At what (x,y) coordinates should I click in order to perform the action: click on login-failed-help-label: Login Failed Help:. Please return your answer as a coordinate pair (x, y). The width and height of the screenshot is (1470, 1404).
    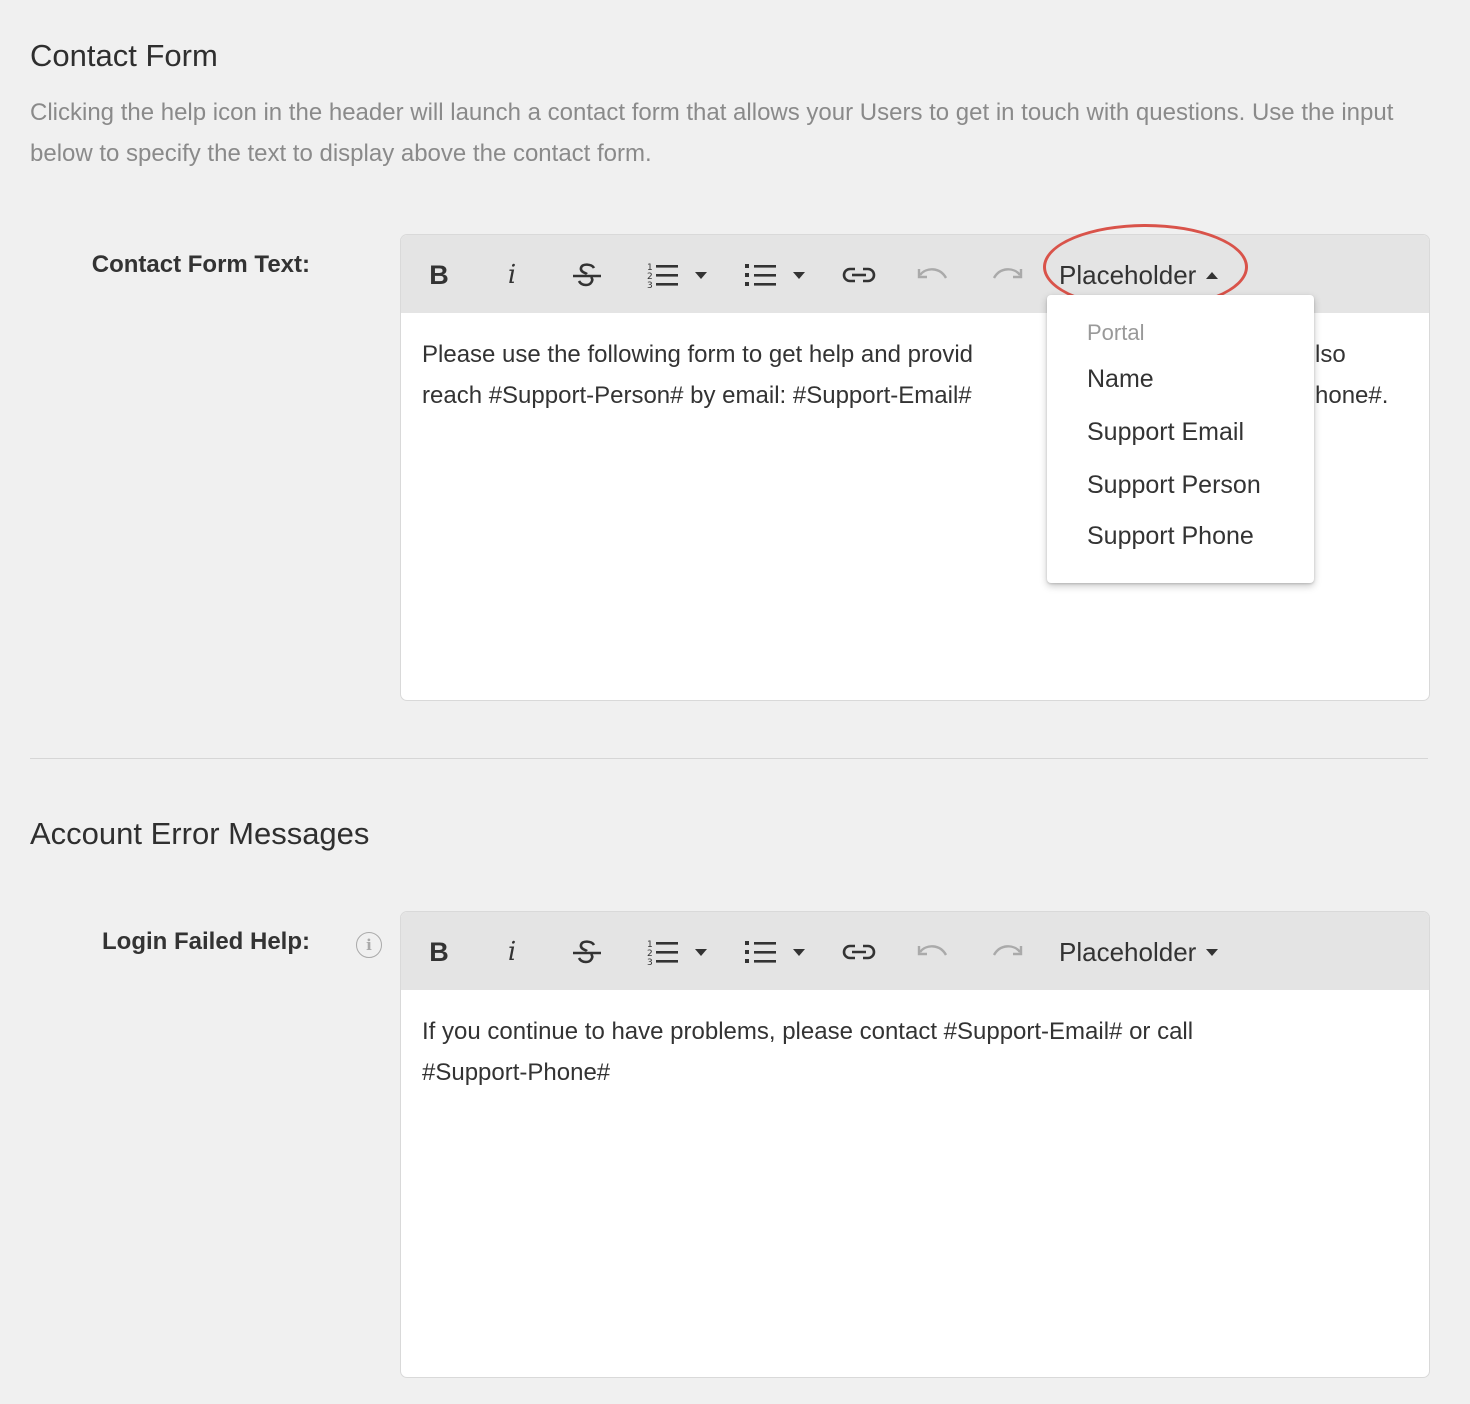
    Looking at the image, I should click on (206, 941).